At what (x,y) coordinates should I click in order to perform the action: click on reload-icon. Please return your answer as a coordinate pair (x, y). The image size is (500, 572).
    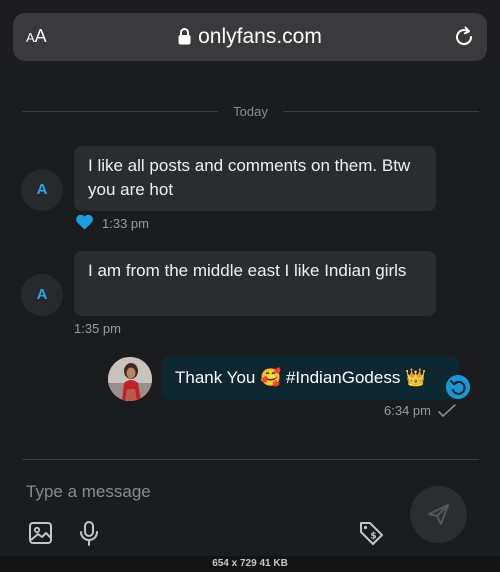
    Looking at the image, I should click on (464, 37).